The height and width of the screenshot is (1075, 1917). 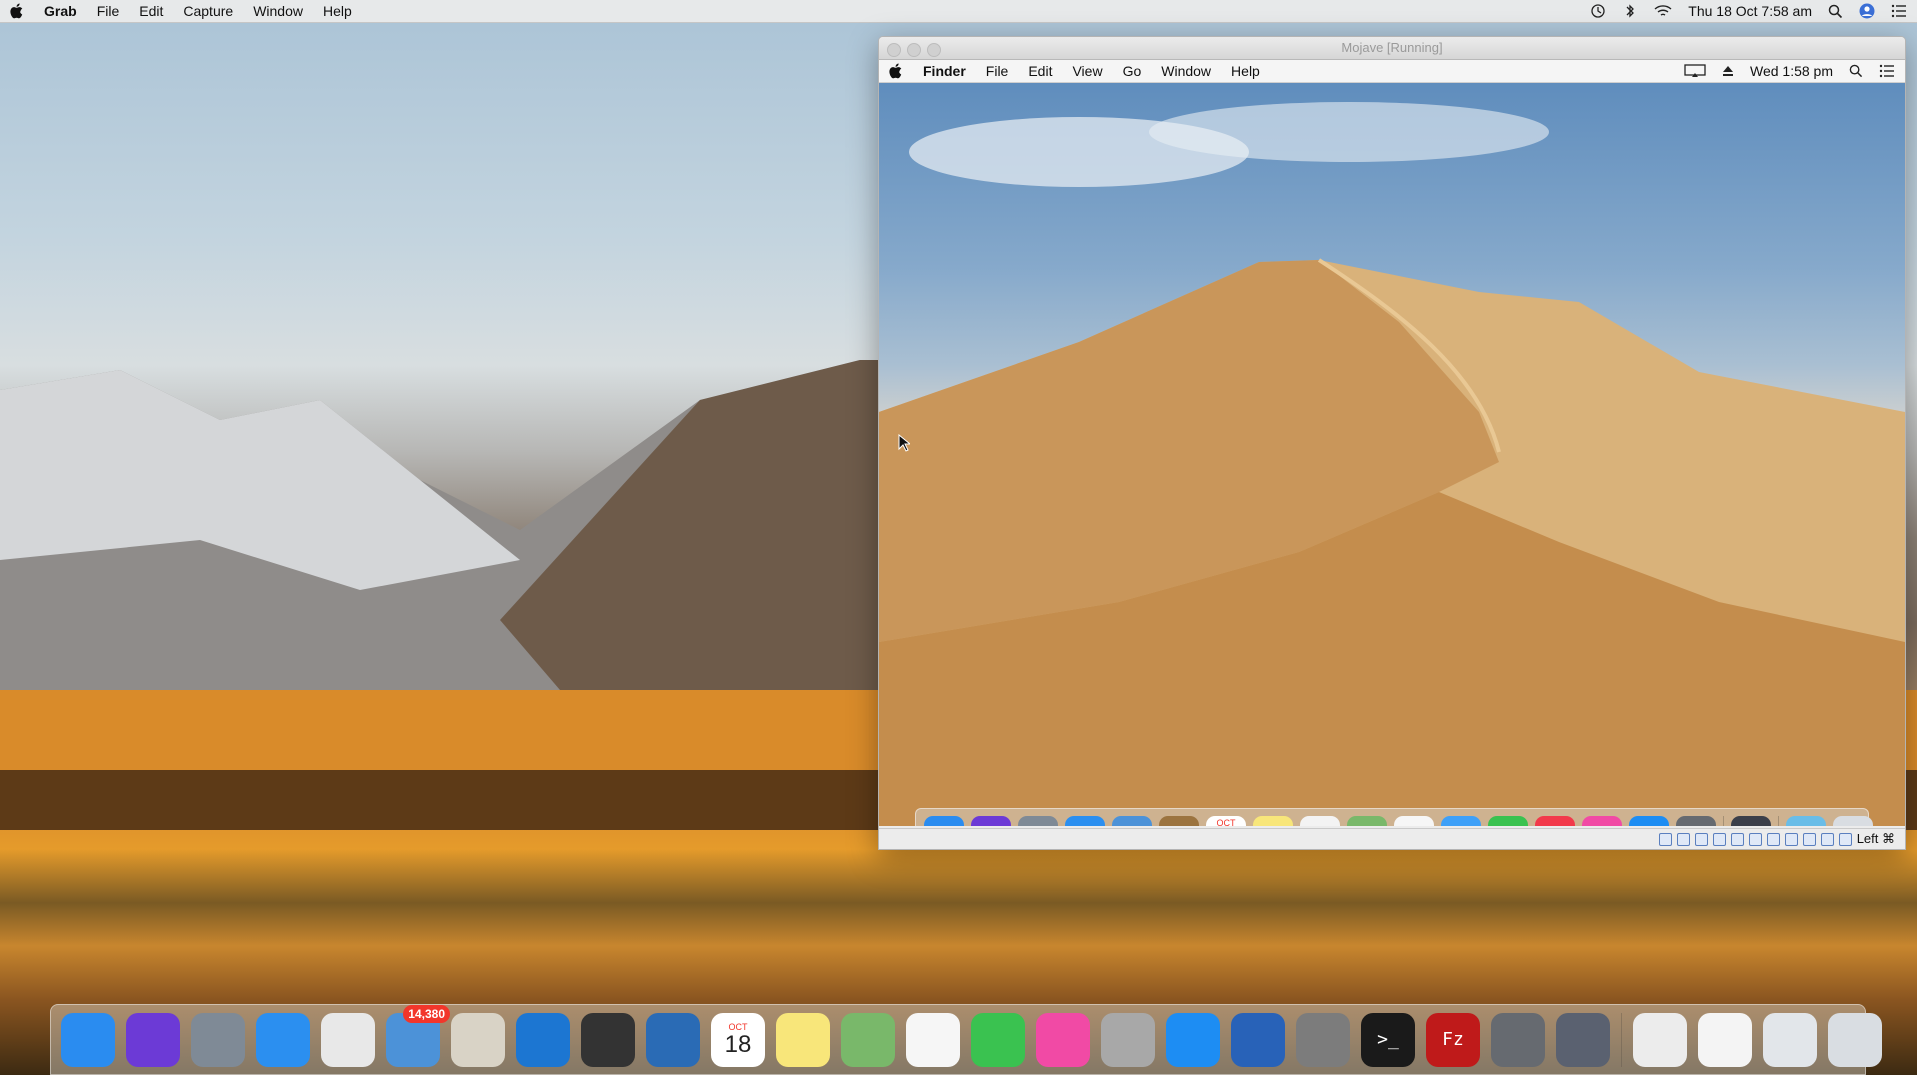 What do you see at coordinates (673, 1039) in the screenshot?
I see `dock-virtualbox-icon` at bounding box center [673, 1039].